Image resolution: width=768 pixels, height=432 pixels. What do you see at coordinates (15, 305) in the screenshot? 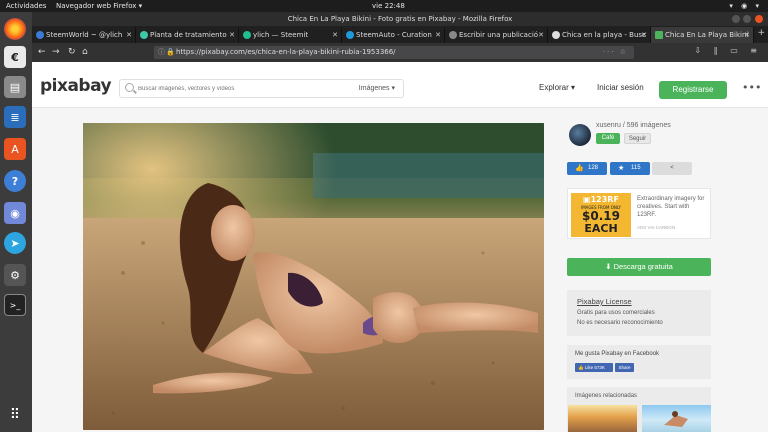
I see `terminal-icon: >_` at bounding box center [15, 305].